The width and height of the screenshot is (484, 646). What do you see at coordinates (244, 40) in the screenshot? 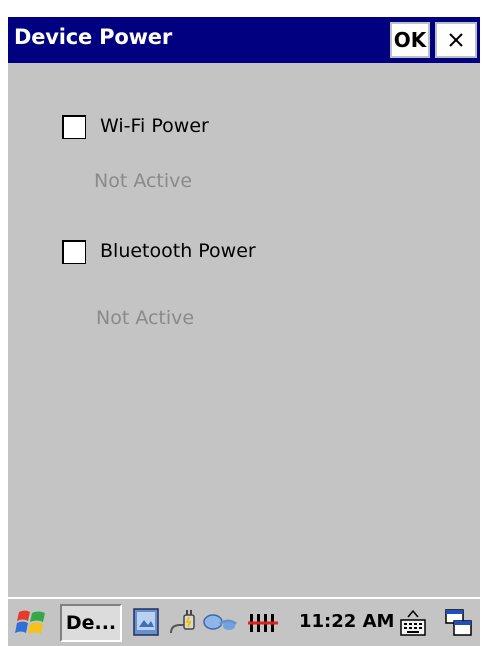
I see `title-bar: Device Power OK` at bounding box center [244, 40].